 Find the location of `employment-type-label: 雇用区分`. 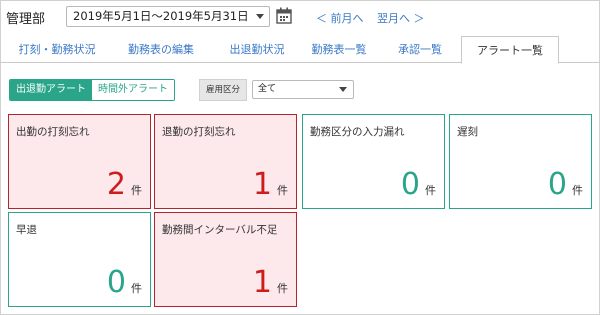

employment-type-label: 雇用区分 is located at coordinates (223, 90).